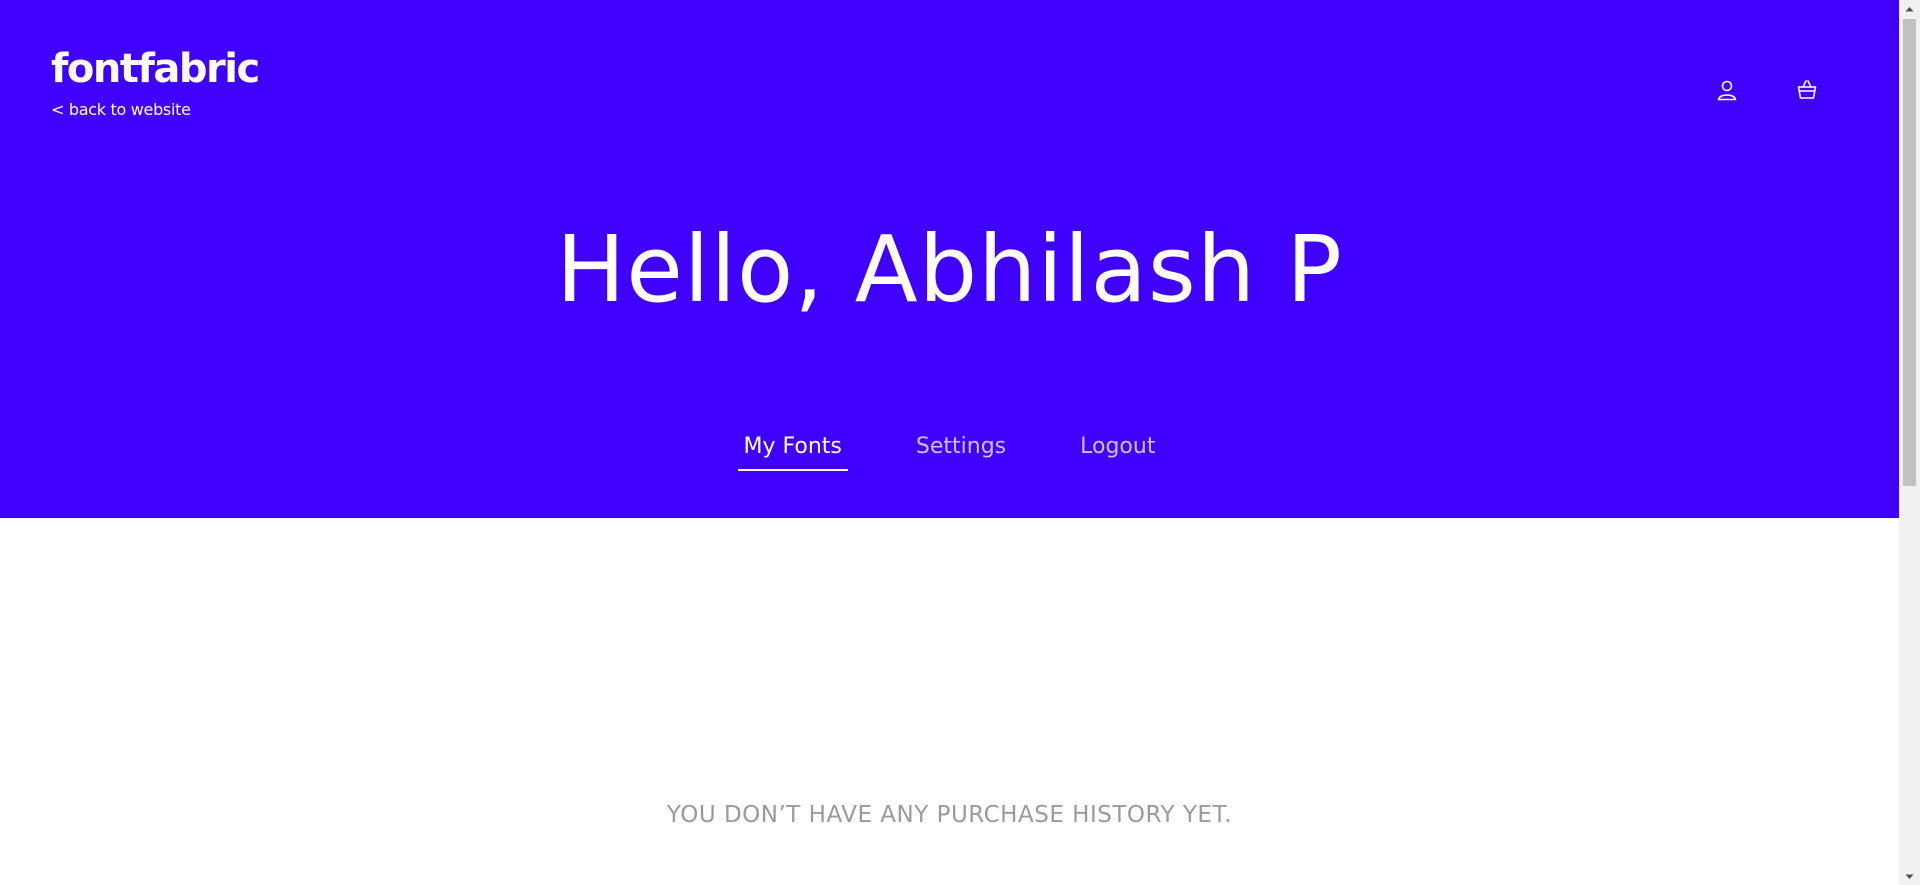 The image size is (1920, 885). What do you see at coordinates (155, 110) in the screenshot?
I see `back-to-website-link: < back to website` at bounding box center [155, 110].